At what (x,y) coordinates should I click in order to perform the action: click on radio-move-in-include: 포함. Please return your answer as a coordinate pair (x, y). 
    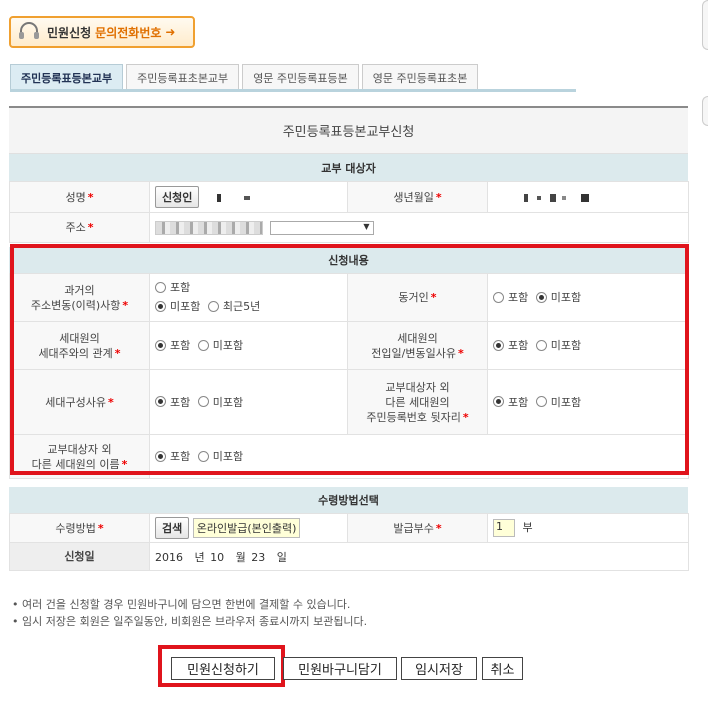
    Looking at the image, I should click on (510, 345).